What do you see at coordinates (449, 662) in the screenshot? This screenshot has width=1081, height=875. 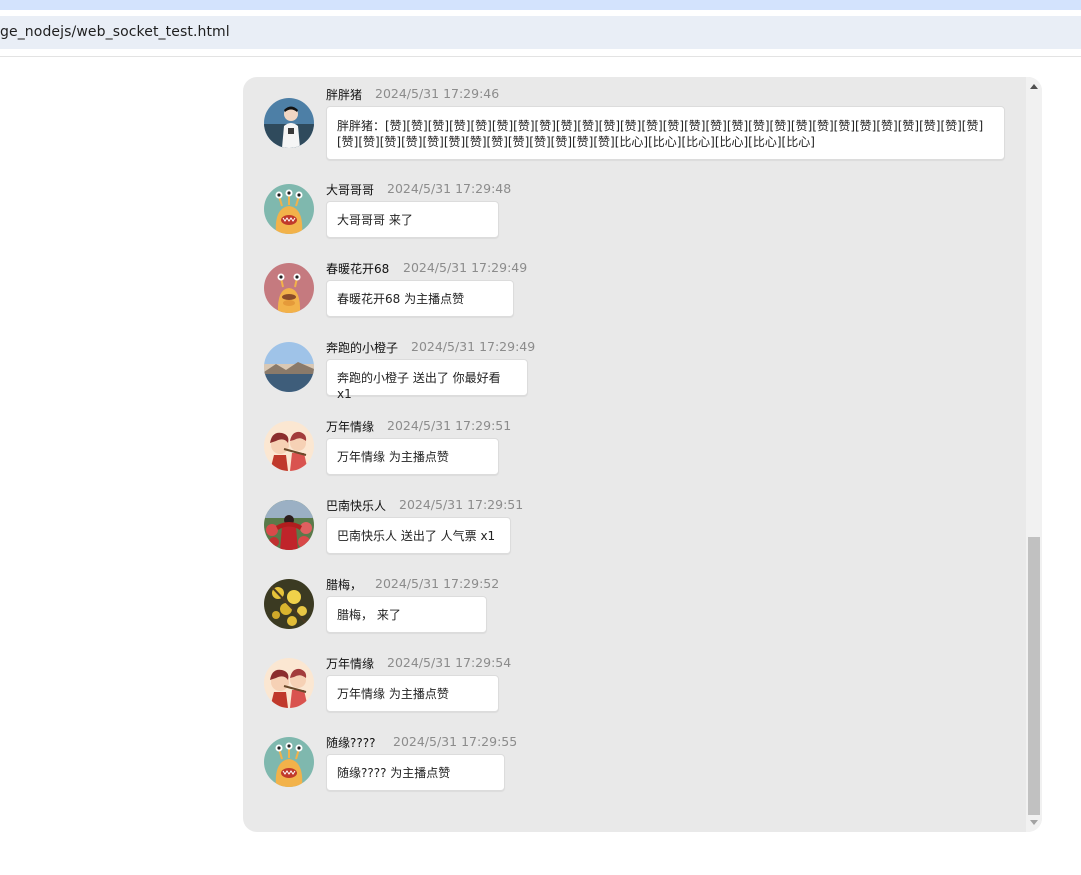 I see `message-time: 2024/5/31 17:29:54` at bounding box center [449, 662].